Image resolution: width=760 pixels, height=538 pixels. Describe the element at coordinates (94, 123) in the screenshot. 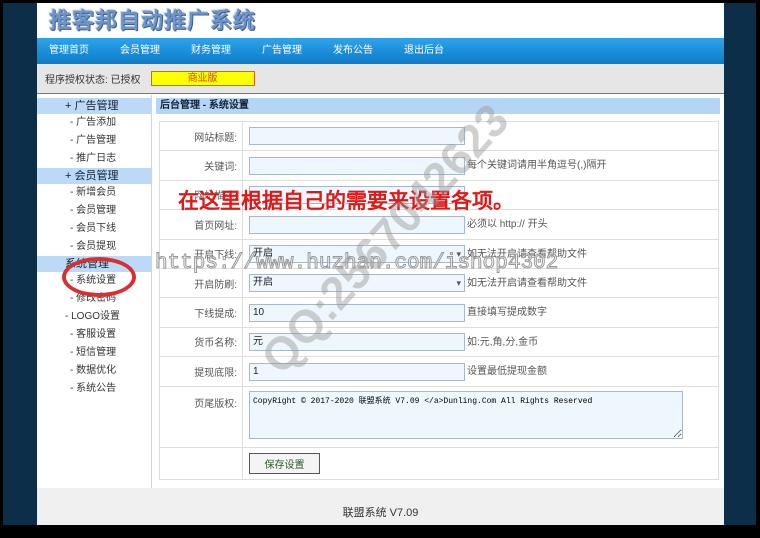

I see `sidebar-item-ad-add: - 广告添加` at that location.